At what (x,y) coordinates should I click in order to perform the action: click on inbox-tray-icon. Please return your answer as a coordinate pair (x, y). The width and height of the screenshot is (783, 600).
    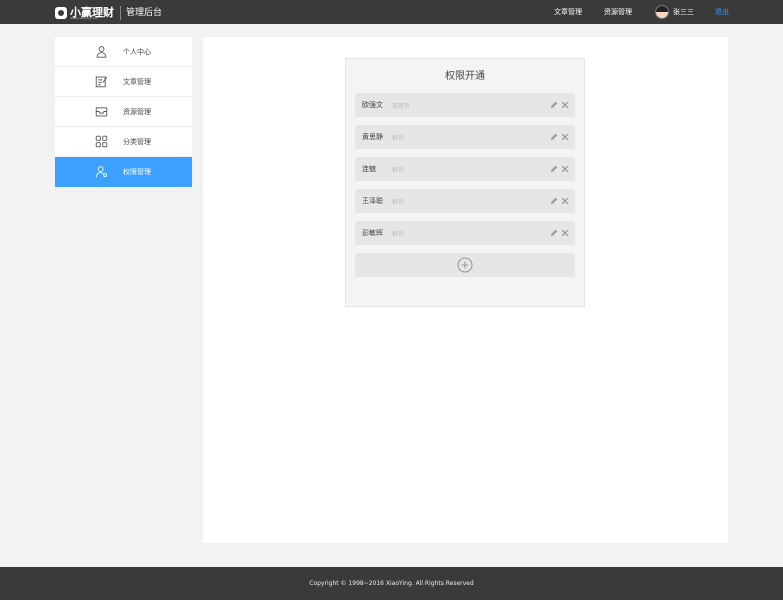
    Looking at the image, I should click on (101, 112).